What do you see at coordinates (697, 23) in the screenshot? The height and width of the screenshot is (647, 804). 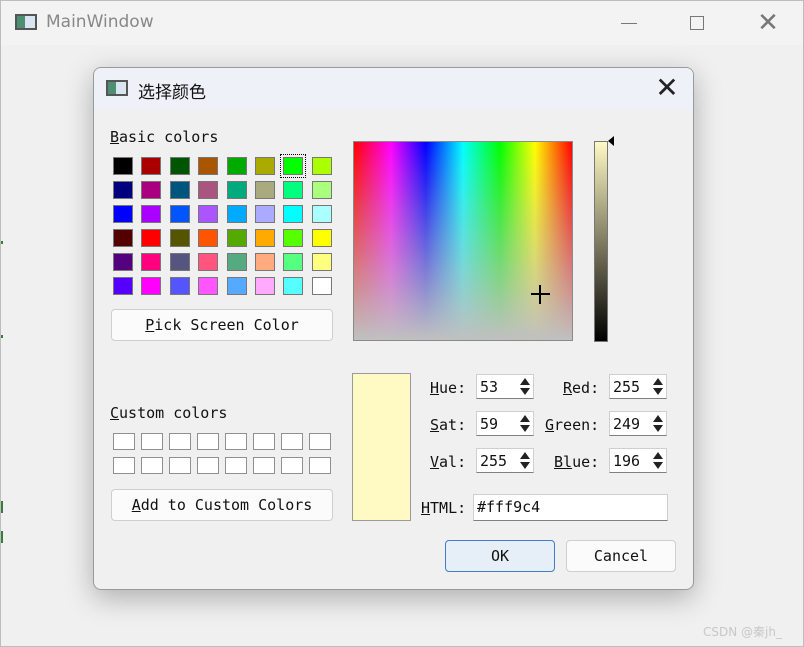 I see `maximize-button` at bounding box center [697, 23].